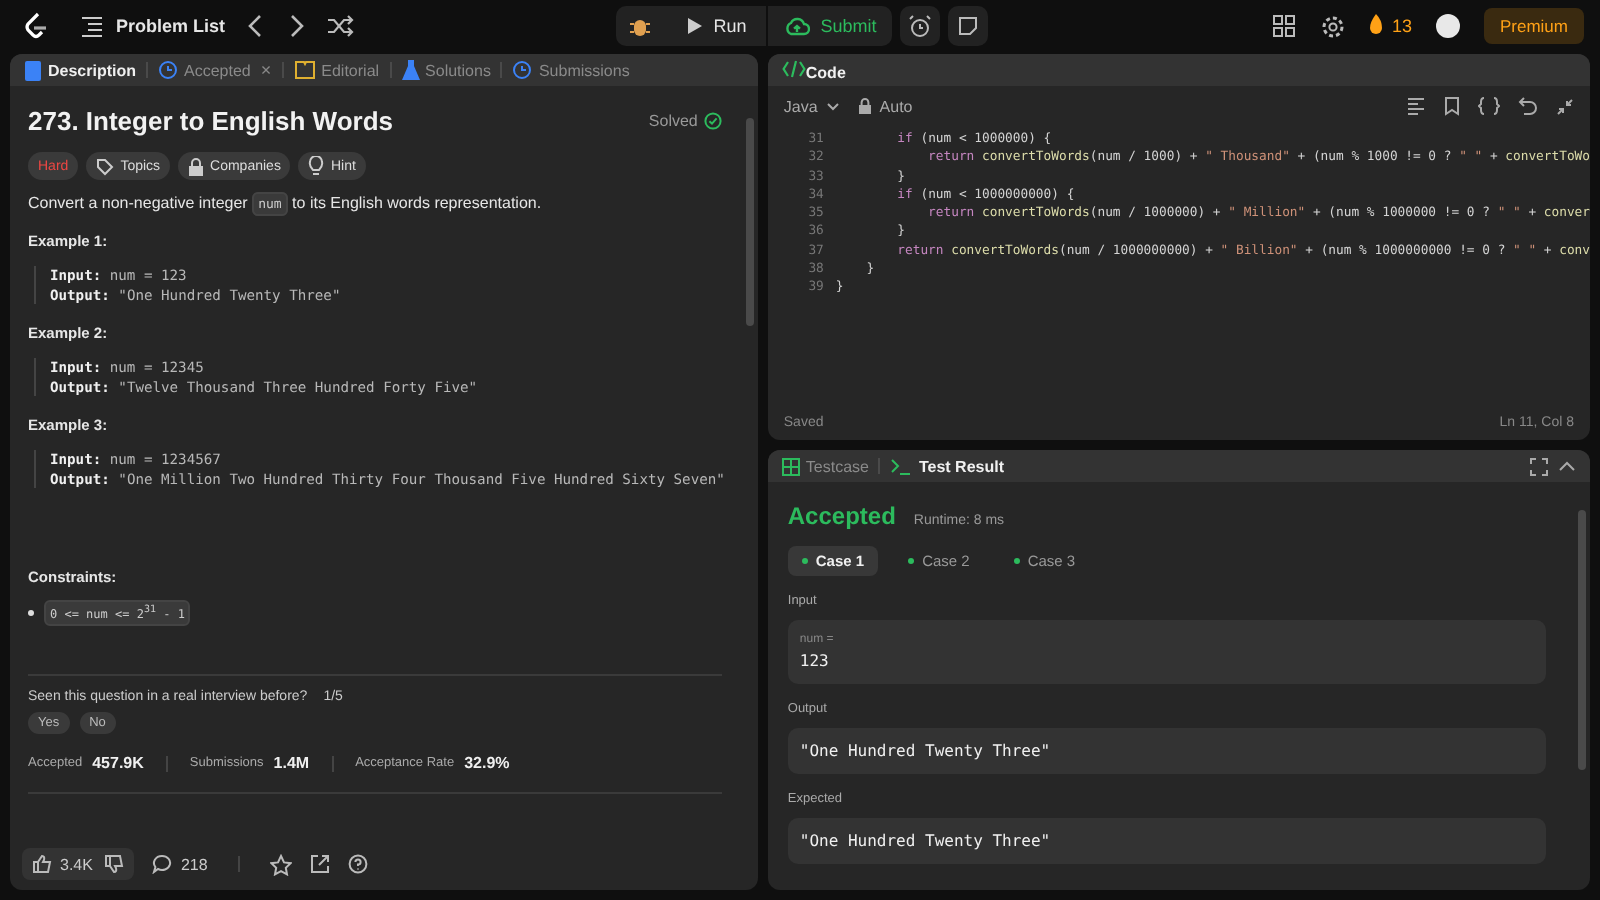 This screenshot has width=1600, height=900. I want to click on play-icon, so click(693, 26).